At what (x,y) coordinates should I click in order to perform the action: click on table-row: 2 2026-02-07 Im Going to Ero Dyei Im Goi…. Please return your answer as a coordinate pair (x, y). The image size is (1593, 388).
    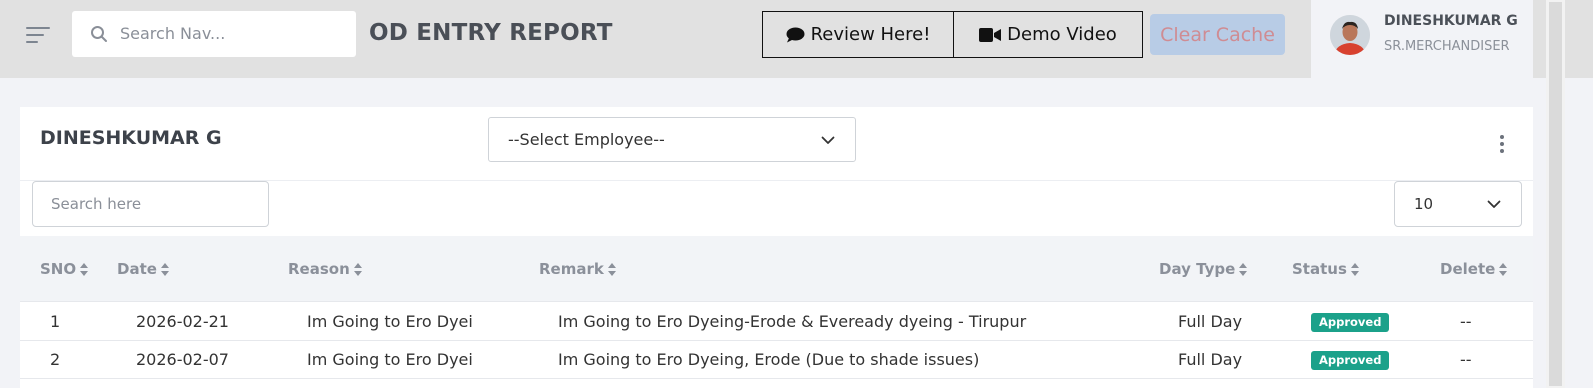
    Looking at the image, I should click on (776, 360).